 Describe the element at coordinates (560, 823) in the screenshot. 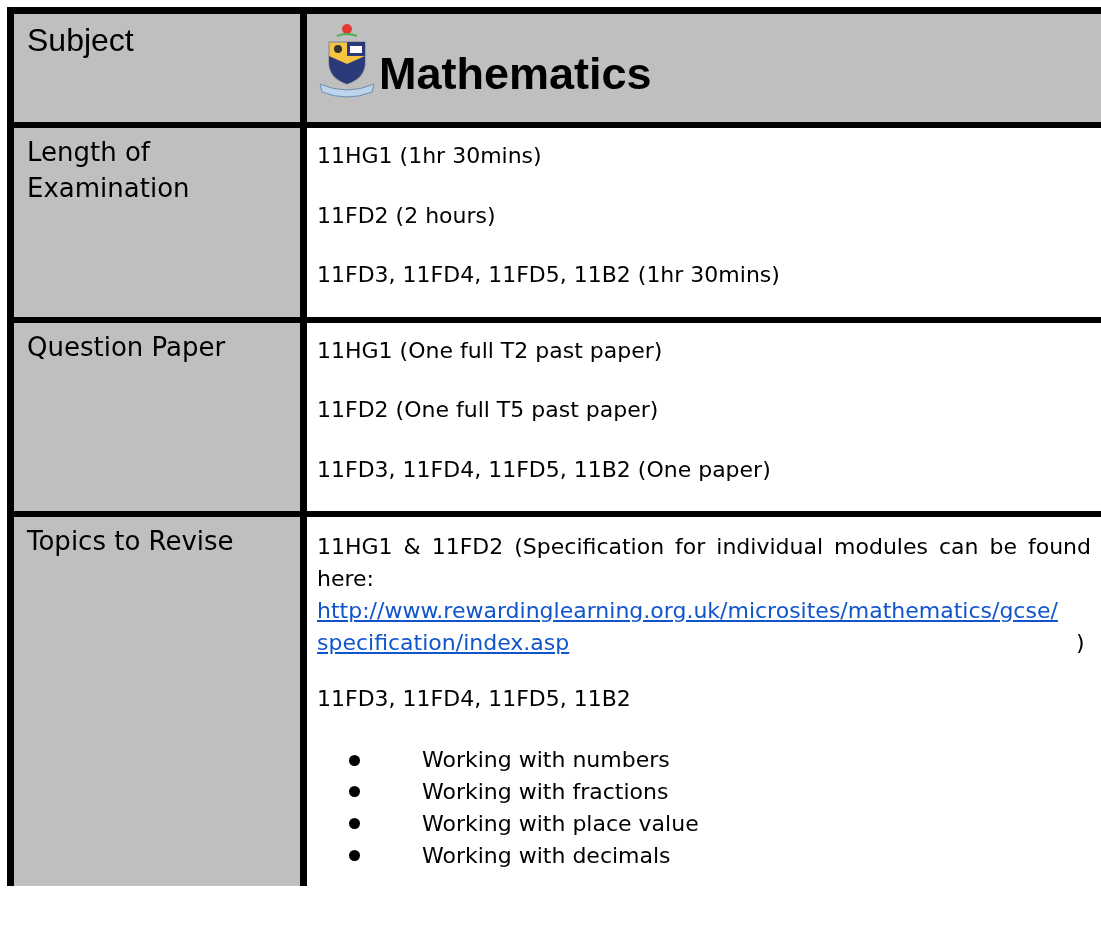

I see `list-item: Working with place value` at that location.